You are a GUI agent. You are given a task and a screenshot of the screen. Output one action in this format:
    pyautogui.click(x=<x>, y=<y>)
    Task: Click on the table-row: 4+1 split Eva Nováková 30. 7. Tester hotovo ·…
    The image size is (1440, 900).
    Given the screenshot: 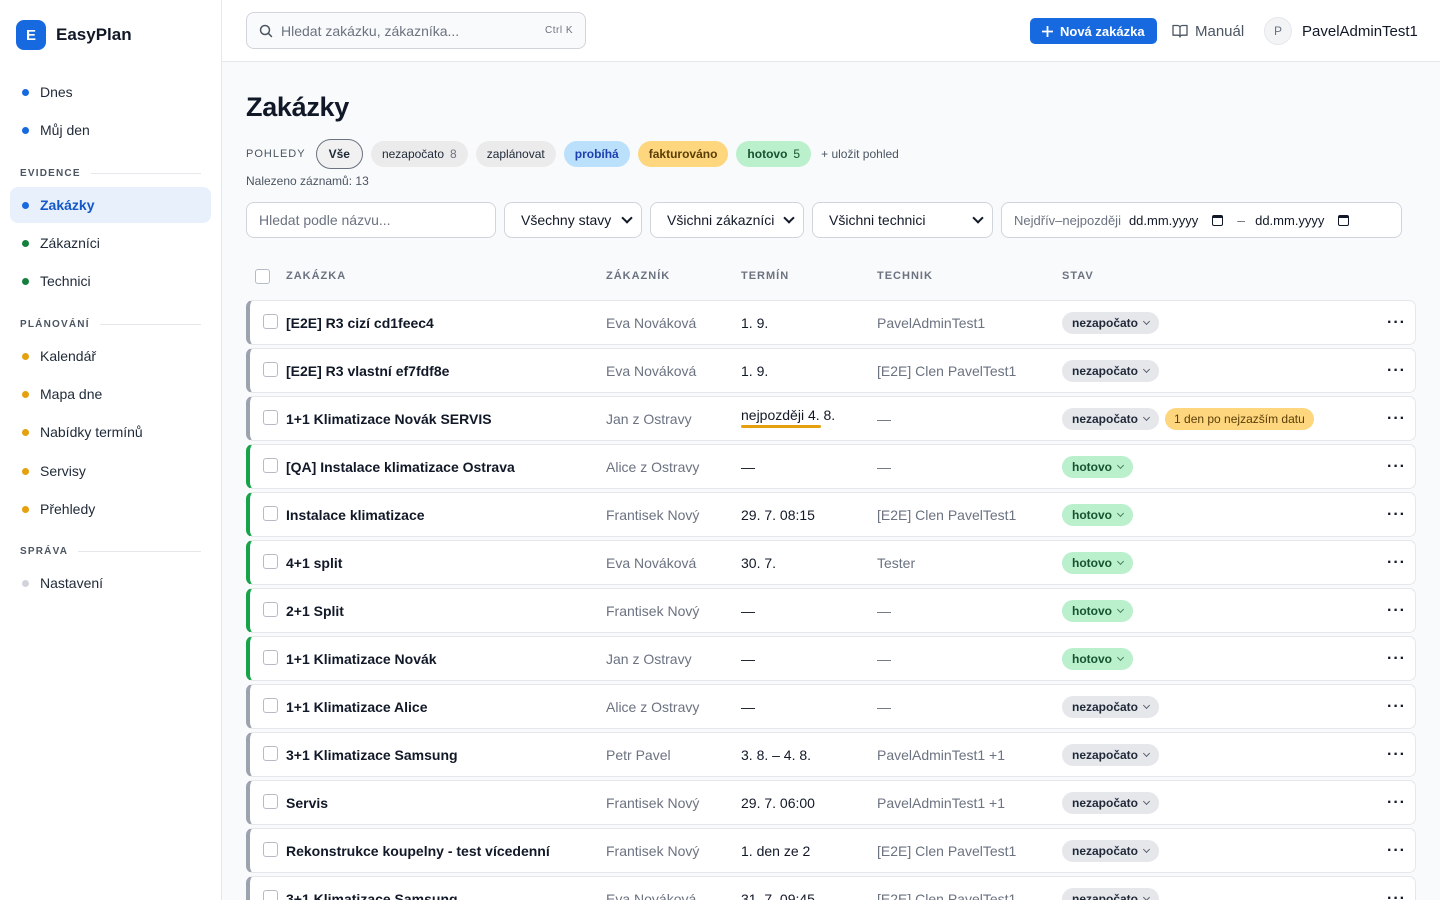 What is the action you would take?
    pyautogui.click(x=831, y=562)
    